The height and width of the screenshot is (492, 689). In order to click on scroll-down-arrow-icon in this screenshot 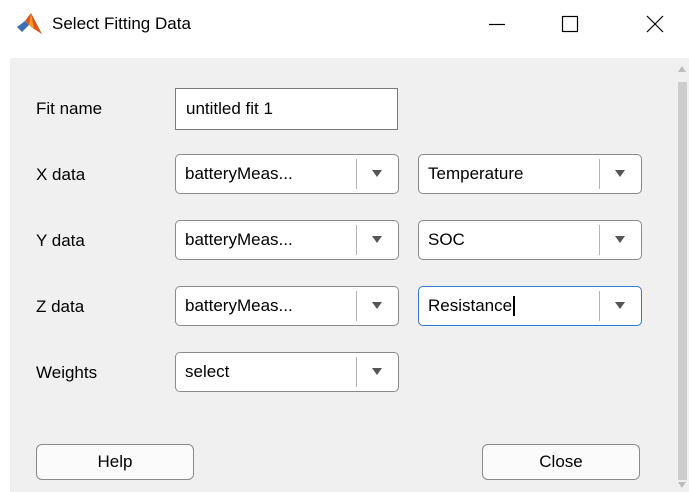, I will do `click(682, 485)`.